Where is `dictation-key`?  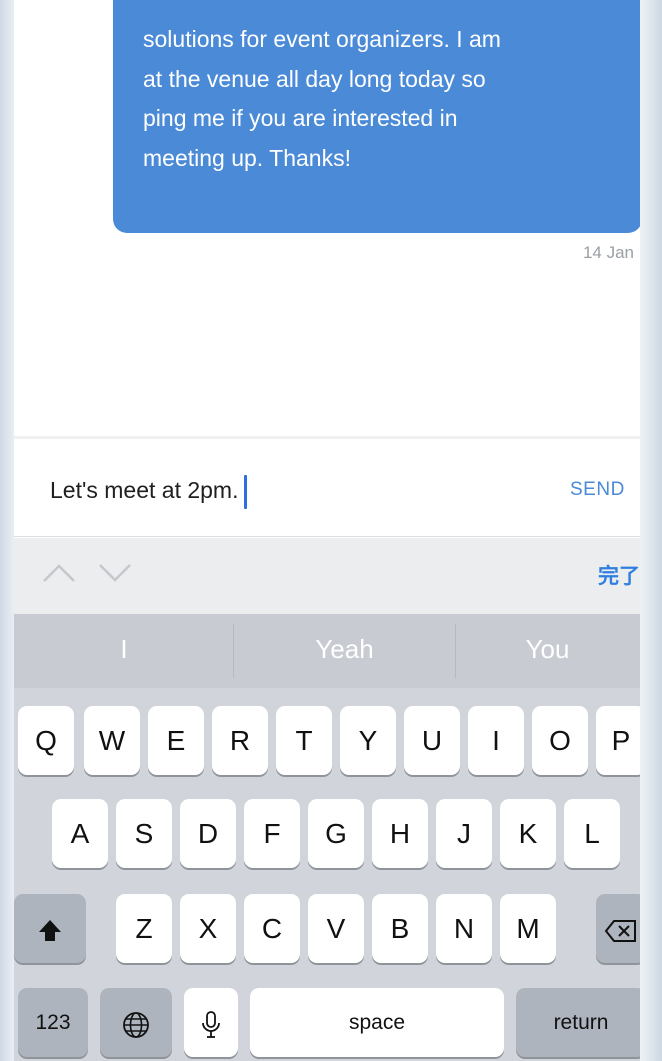 dictation-key is located at coordinates (211, 1022).